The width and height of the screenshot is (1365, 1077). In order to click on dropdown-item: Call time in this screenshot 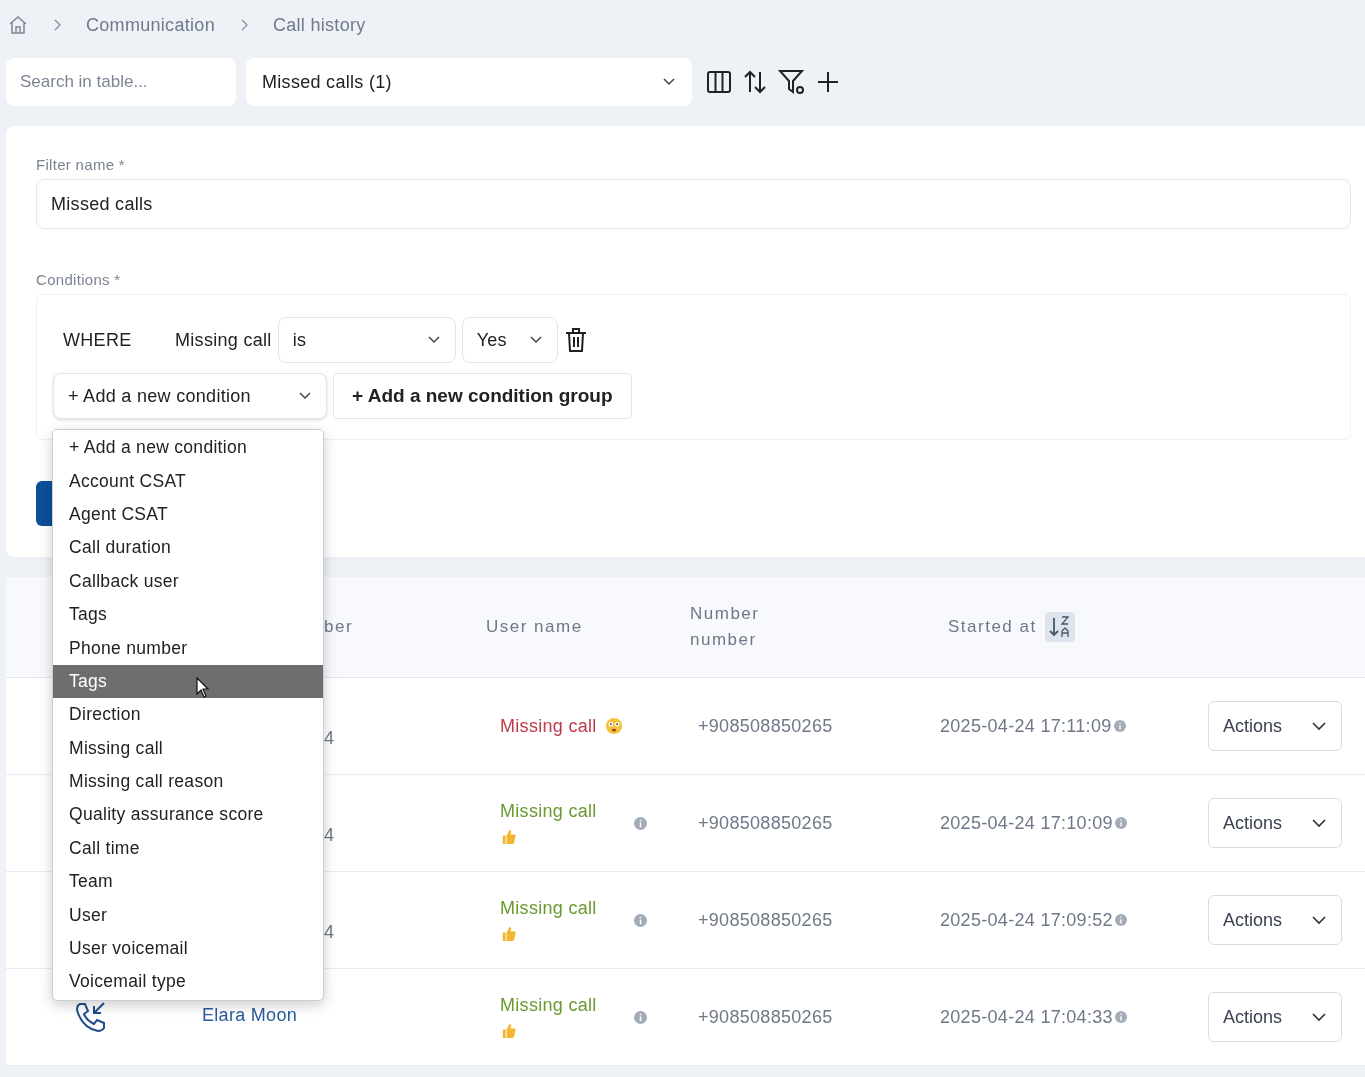, I will do `click(188, 848)`.